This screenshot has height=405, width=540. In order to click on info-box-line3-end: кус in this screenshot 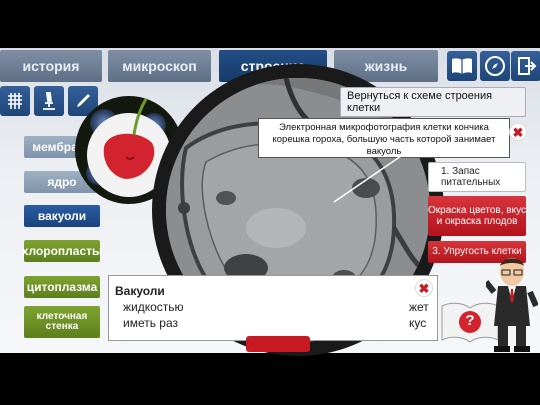, I will do `click(418, 323)`.